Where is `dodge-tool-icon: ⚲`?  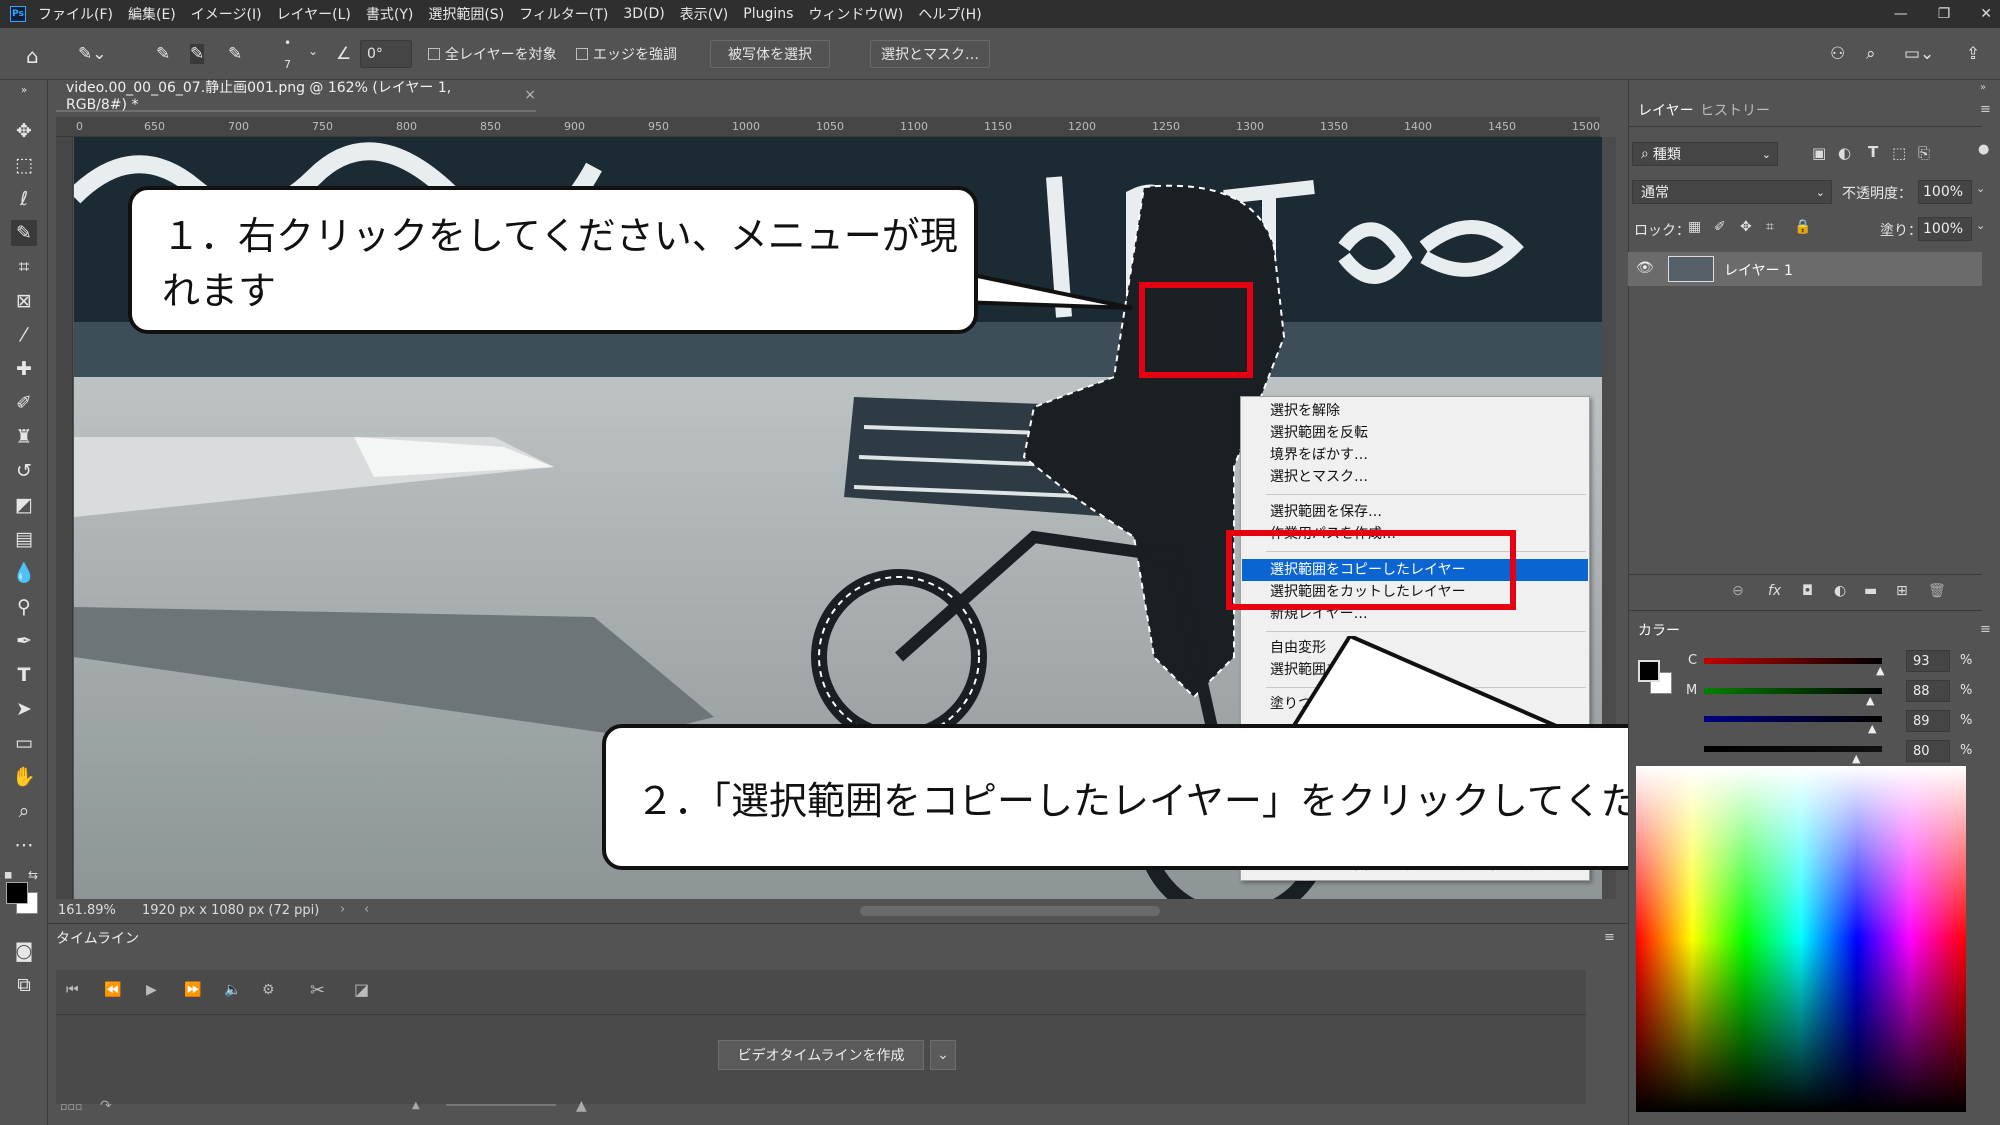 dodge-tool-icon: ⚲ is located at coordinates (24, 607).